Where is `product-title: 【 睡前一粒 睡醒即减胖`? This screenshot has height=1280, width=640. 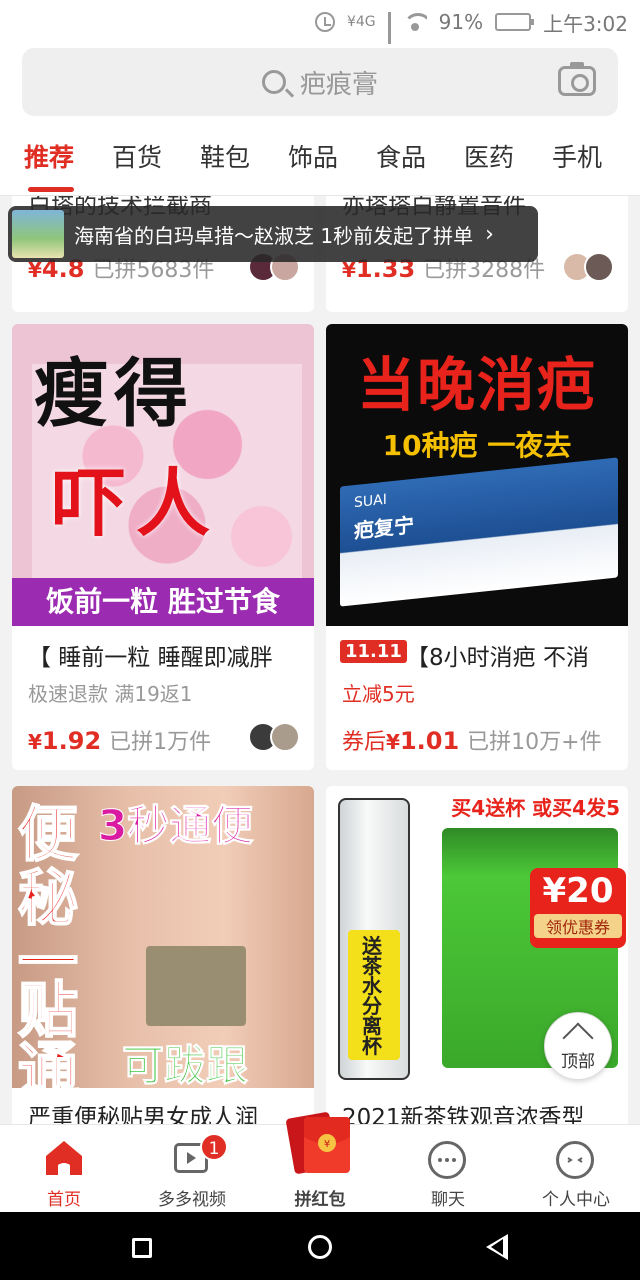 product-title: 【 睡前一粒 睡醒即减胖 is located at coordinates (150, 658).